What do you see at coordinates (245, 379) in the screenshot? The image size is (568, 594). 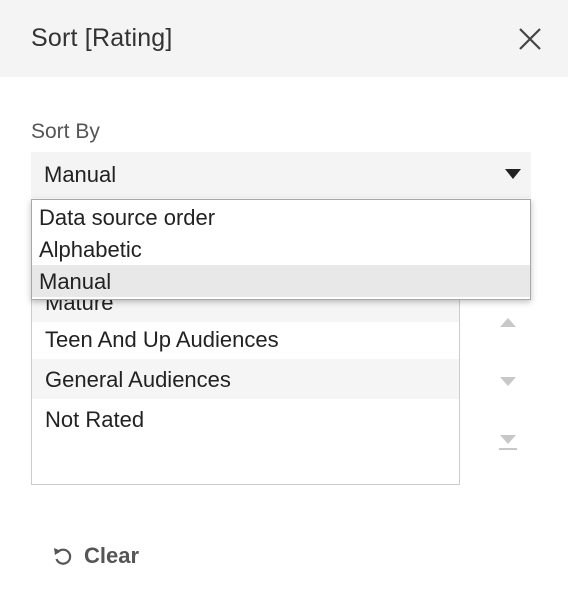 I see `list-item: General Audiences` at bounding box center [245, 379].